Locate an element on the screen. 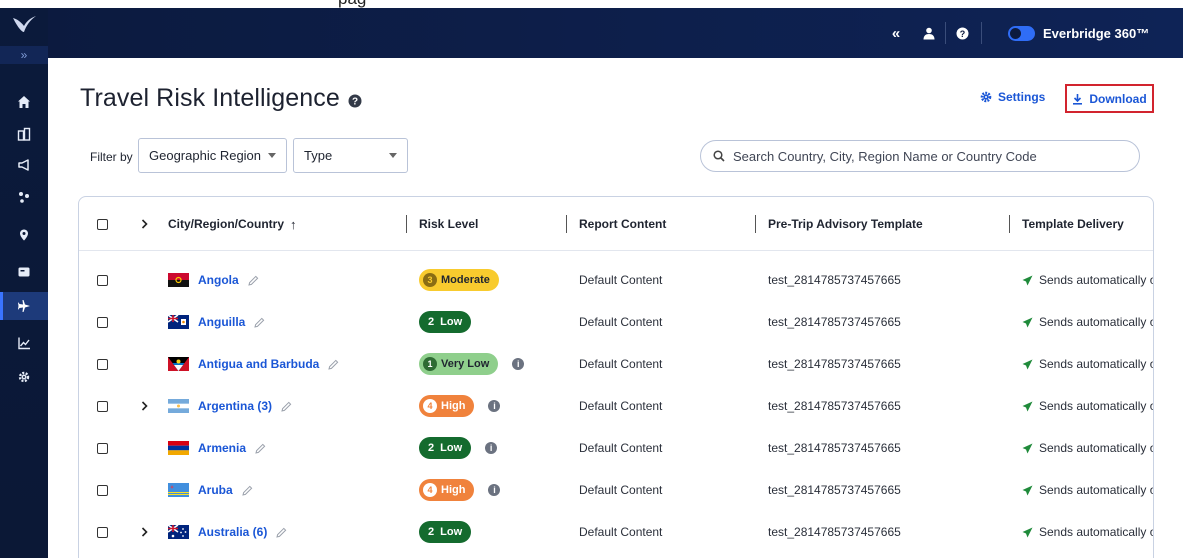  column-divider is located at coordinates (406, 224).